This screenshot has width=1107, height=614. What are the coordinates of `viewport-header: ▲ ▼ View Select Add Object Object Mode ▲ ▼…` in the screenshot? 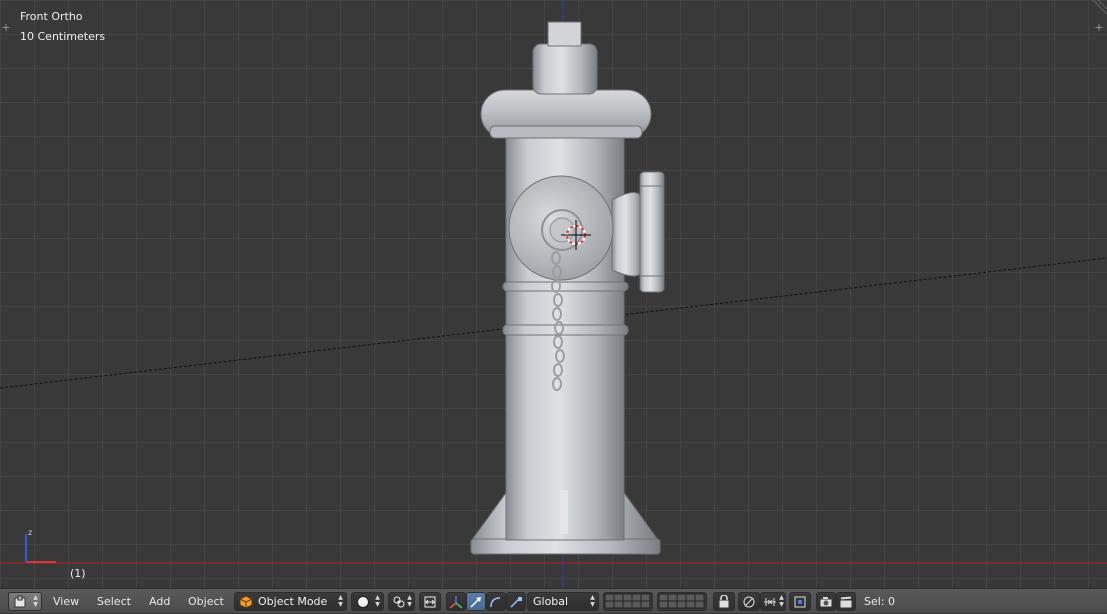 It's located at (553, 600).